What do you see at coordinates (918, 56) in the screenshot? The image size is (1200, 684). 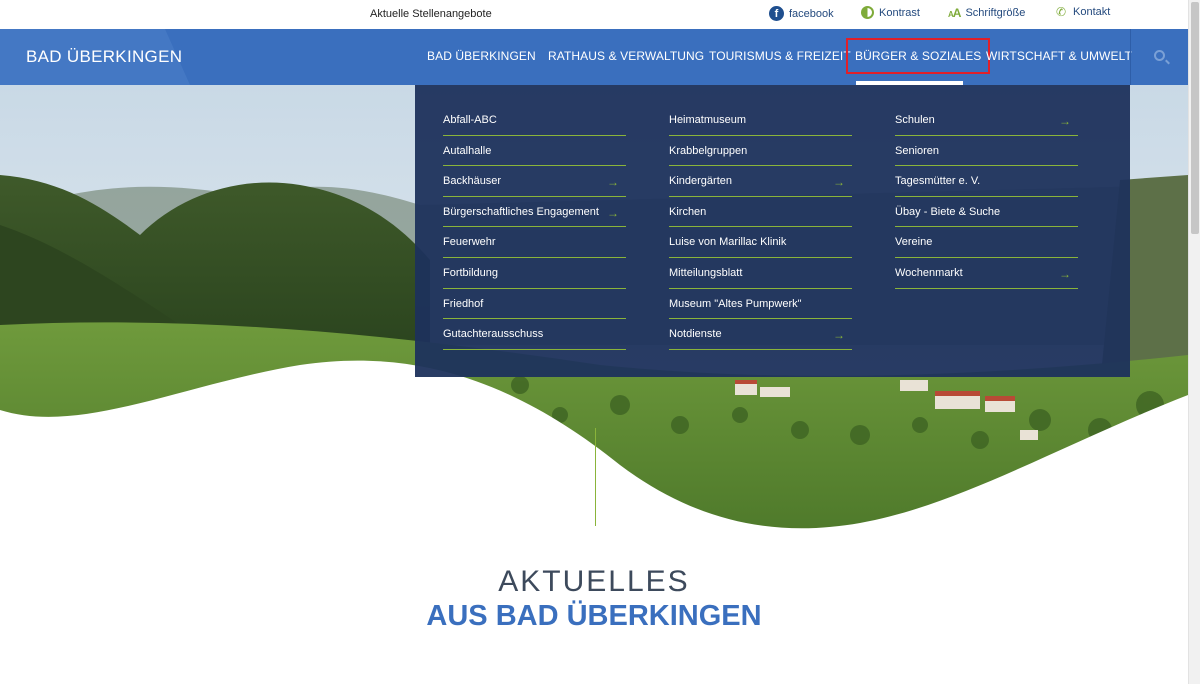 I see `nav-item-buerger-soziales: BÜRGER & SOZIALES` at bounding box center [918, 56].